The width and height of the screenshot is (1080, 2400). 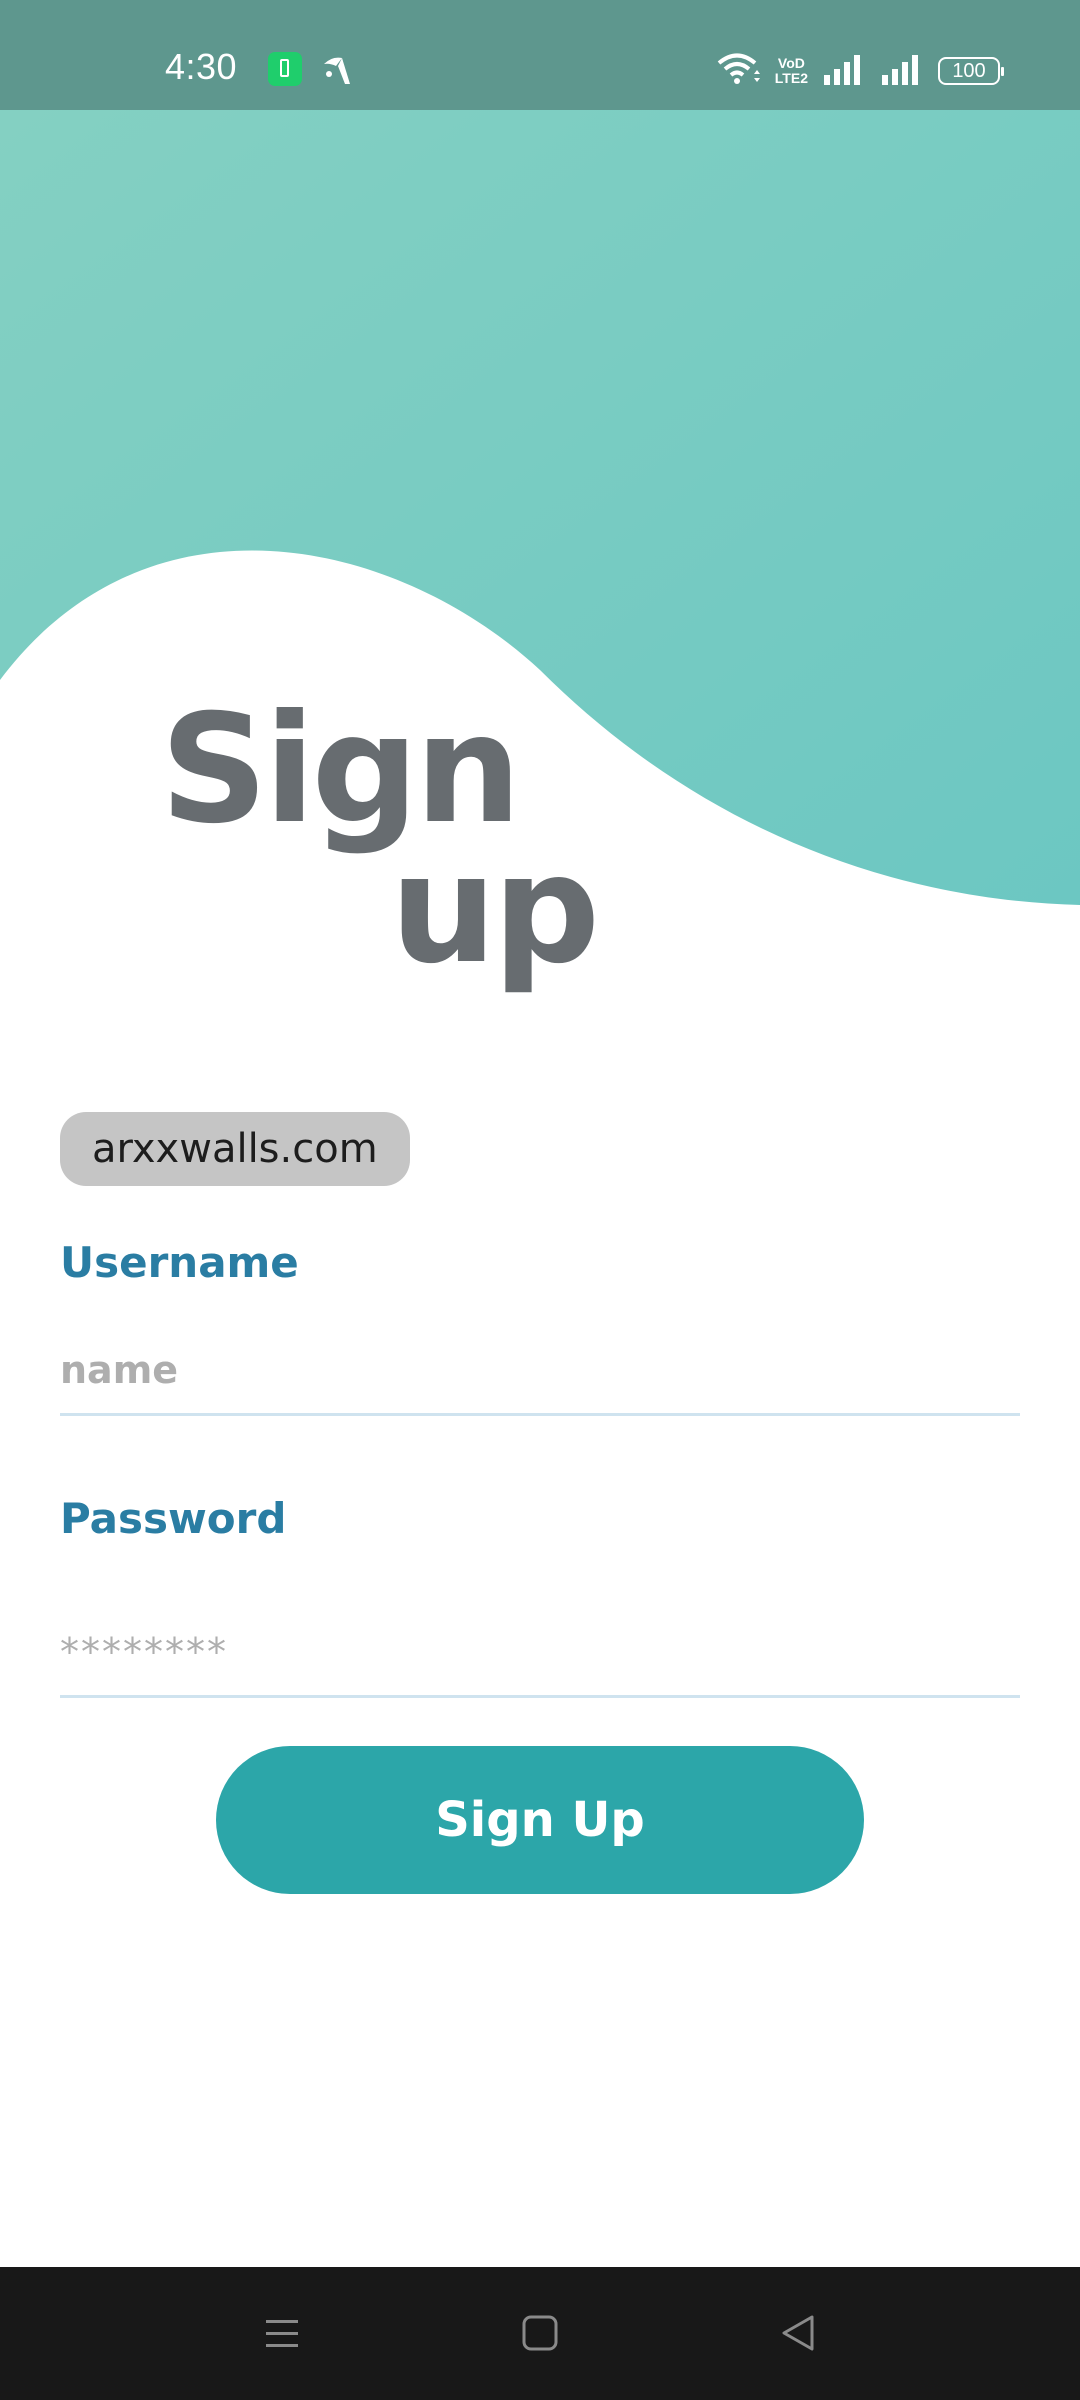 What do you see at coordinates (540, 1653) in the screenshot?
I see `password-input` at bounding box center [540, 1653].